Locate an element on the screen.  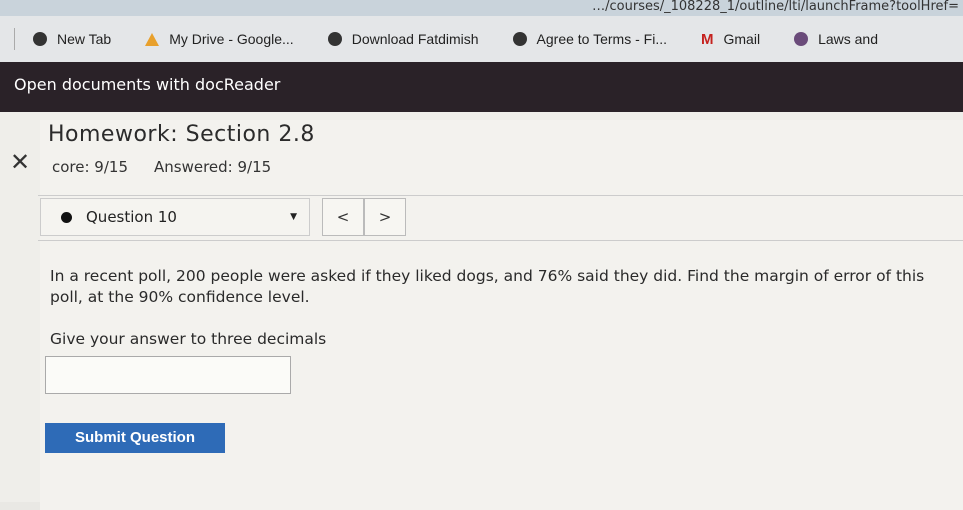
prev-question-button: < is located at coordinates (343, 217).